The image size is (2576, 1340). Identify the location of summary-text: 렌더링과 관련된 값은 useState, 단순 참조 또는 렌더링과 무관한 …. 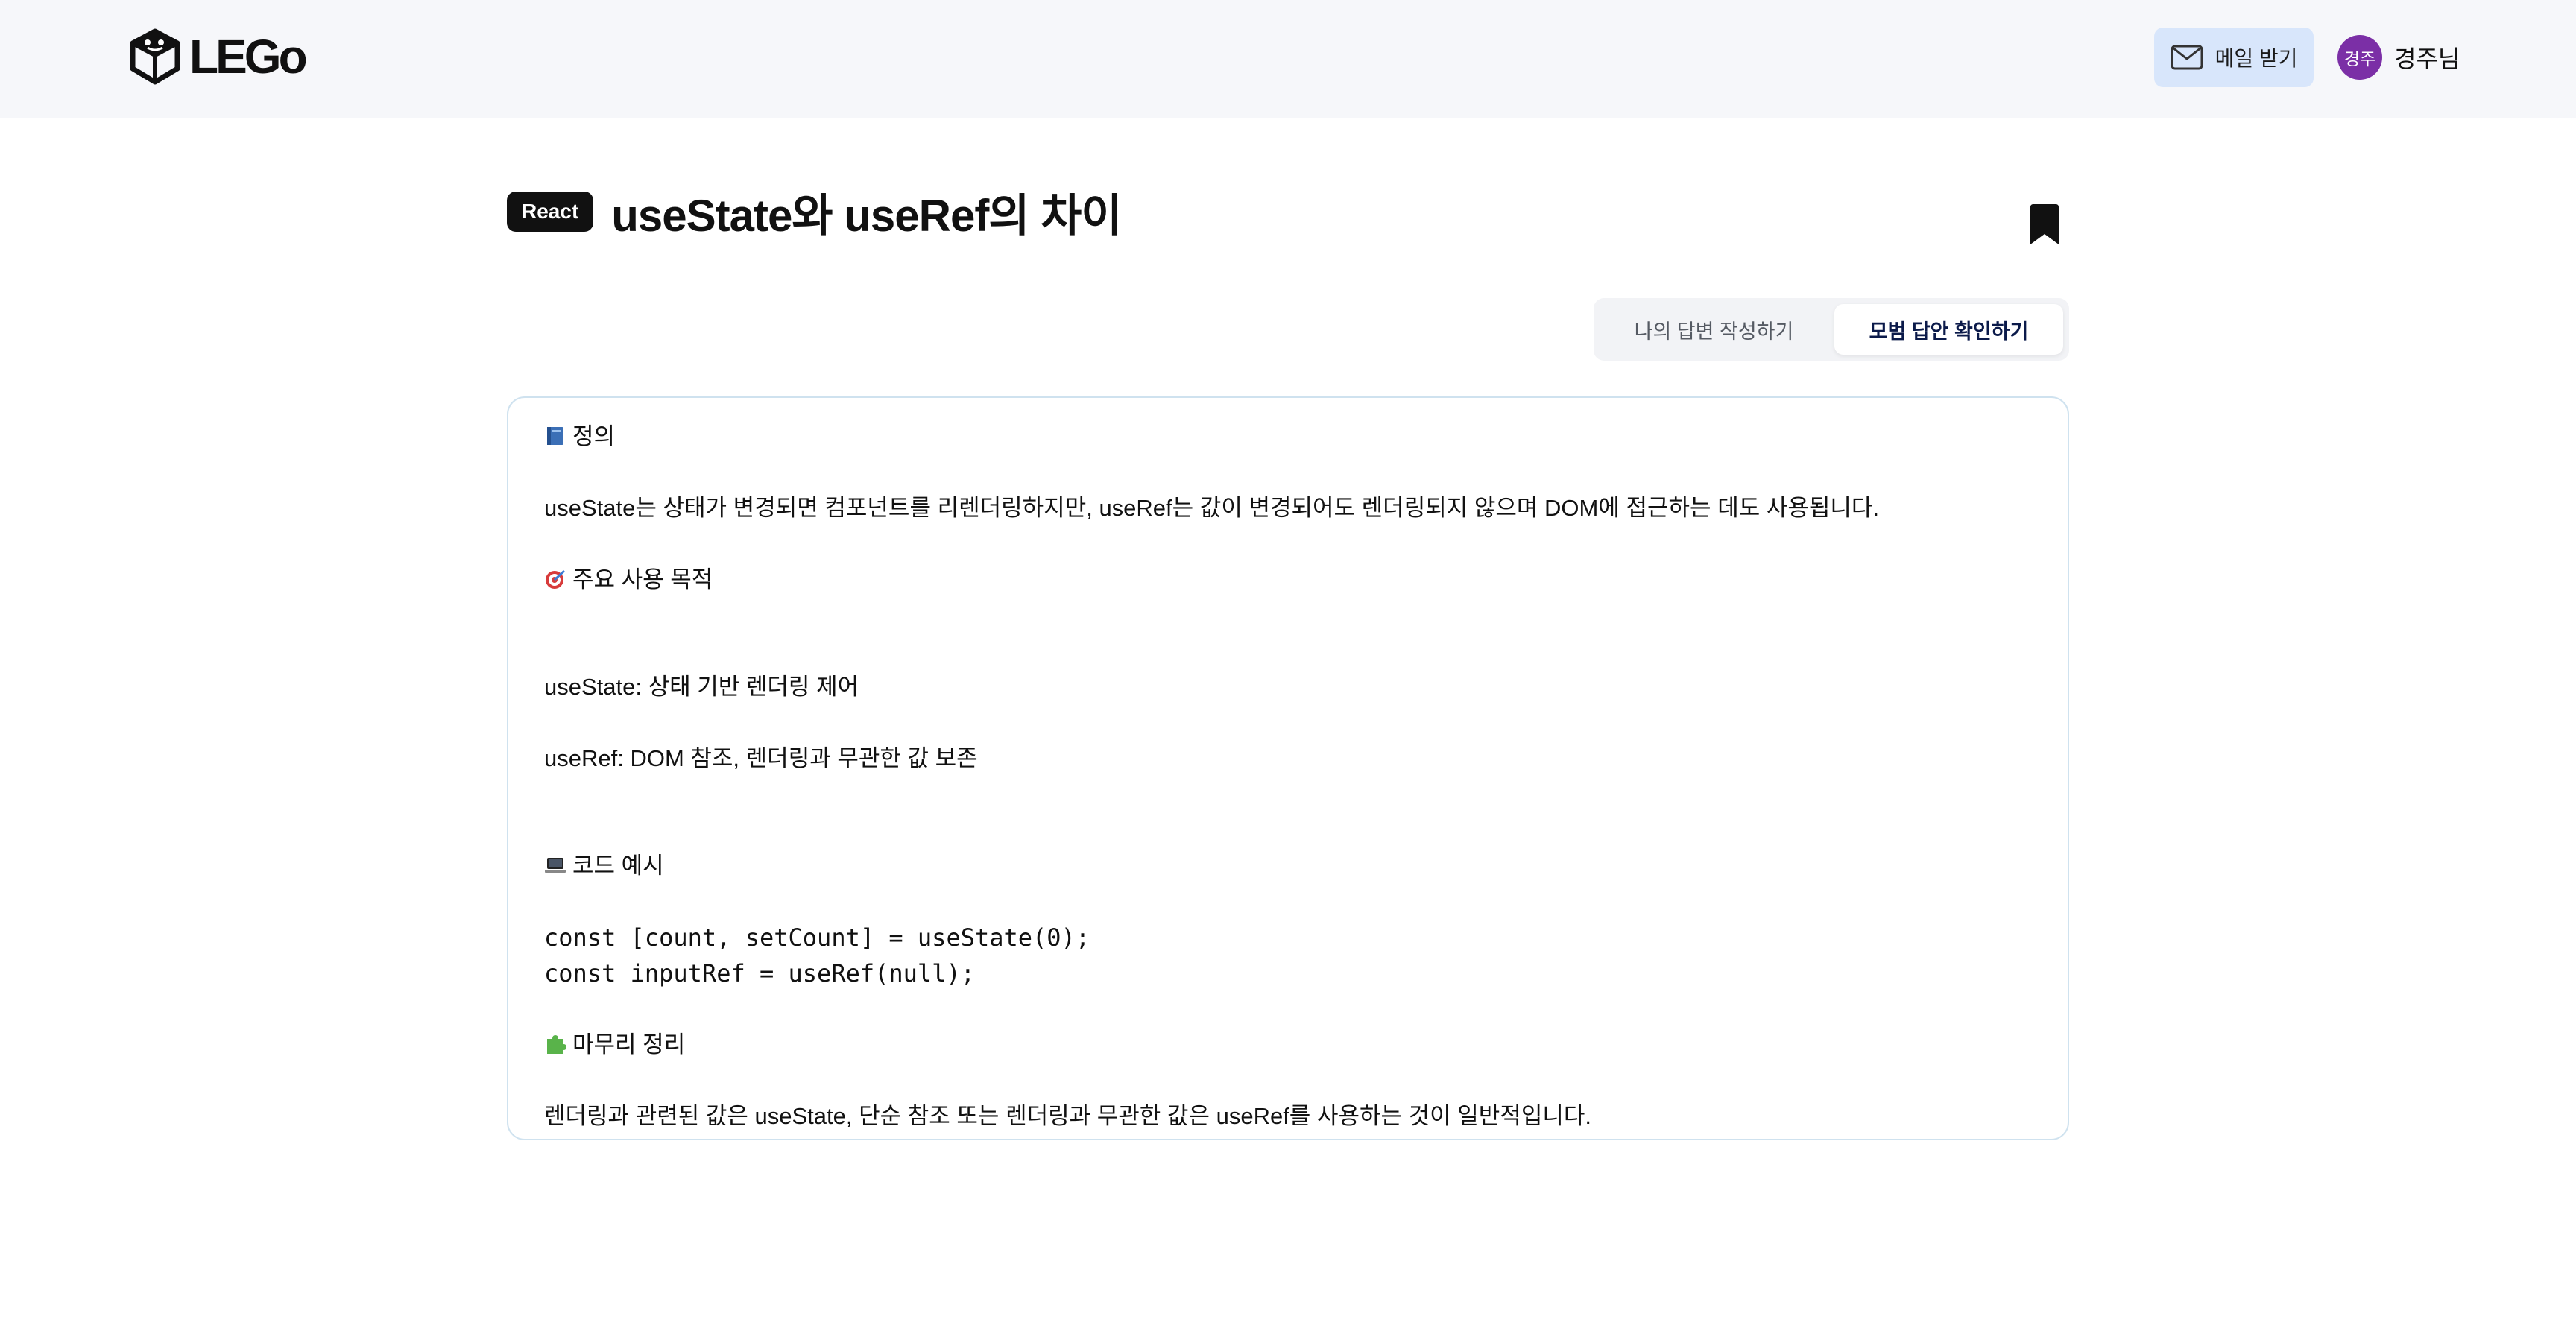
(1068, 1116).